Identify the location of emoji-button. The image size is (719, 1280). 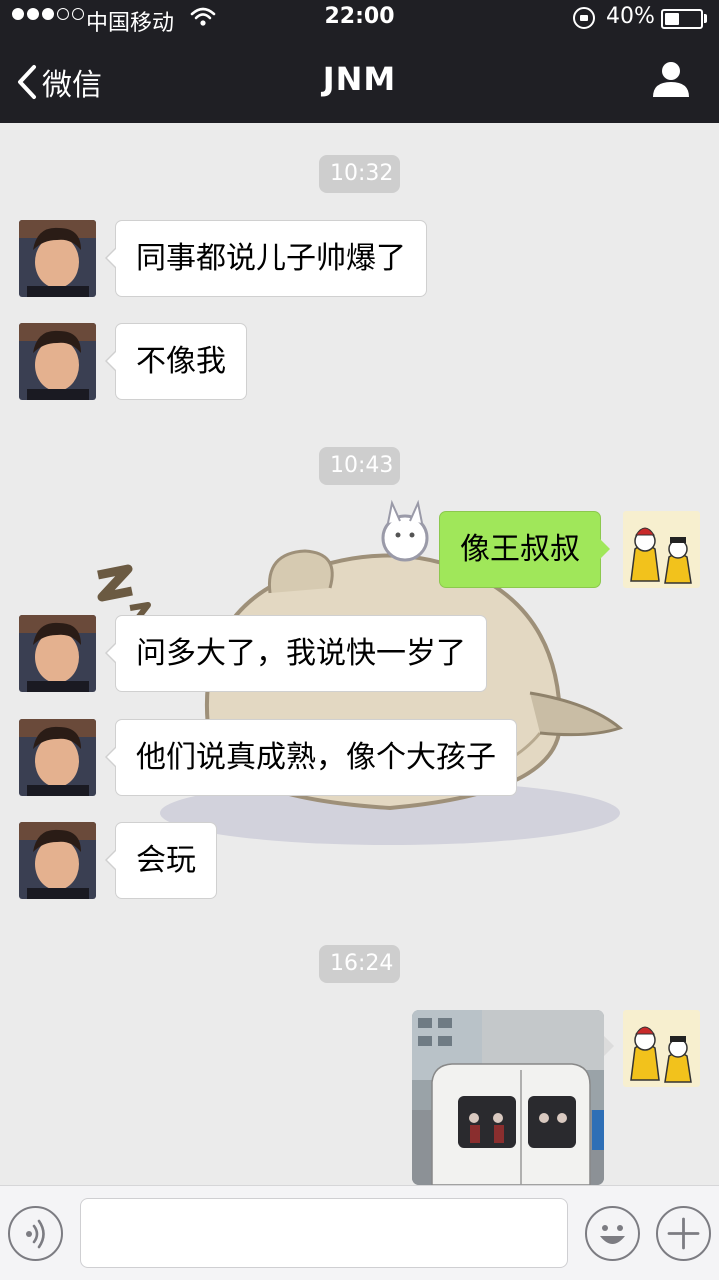
(612, 1233).